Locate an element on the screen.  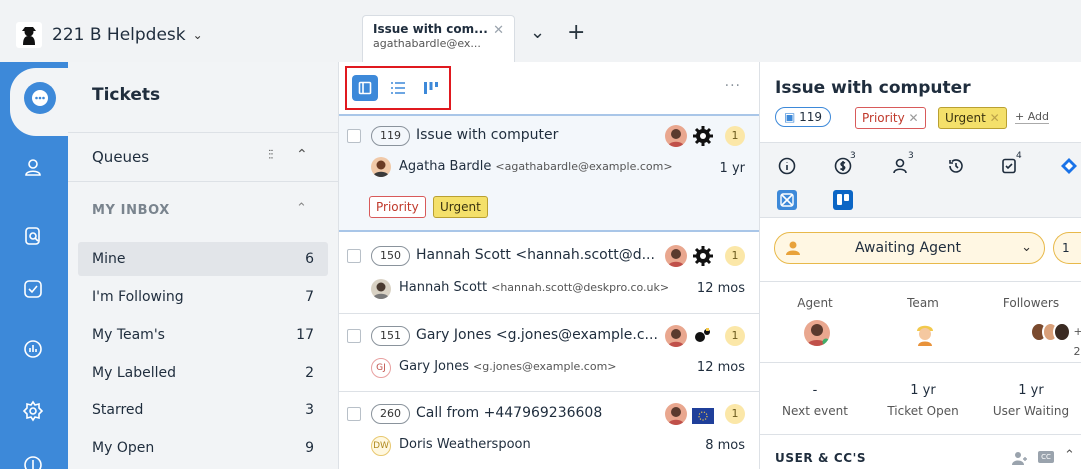
status-dropdown: Awaiting Agent ⌄ is located at coordinates (909, 248).